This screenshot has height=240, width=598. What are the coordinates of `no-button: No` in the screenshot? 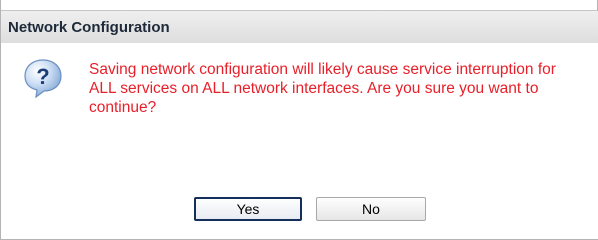 It's located at (371, 209).